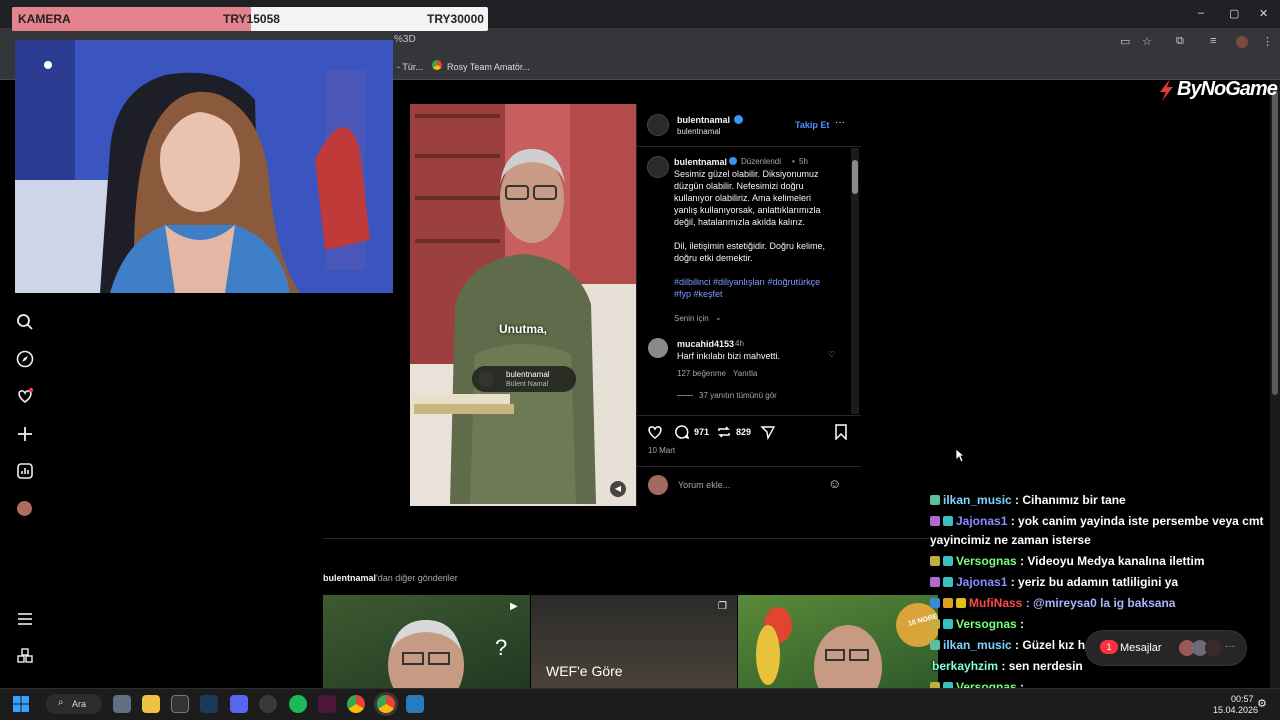  I want to click on spotify-icon, so click(298, 704).